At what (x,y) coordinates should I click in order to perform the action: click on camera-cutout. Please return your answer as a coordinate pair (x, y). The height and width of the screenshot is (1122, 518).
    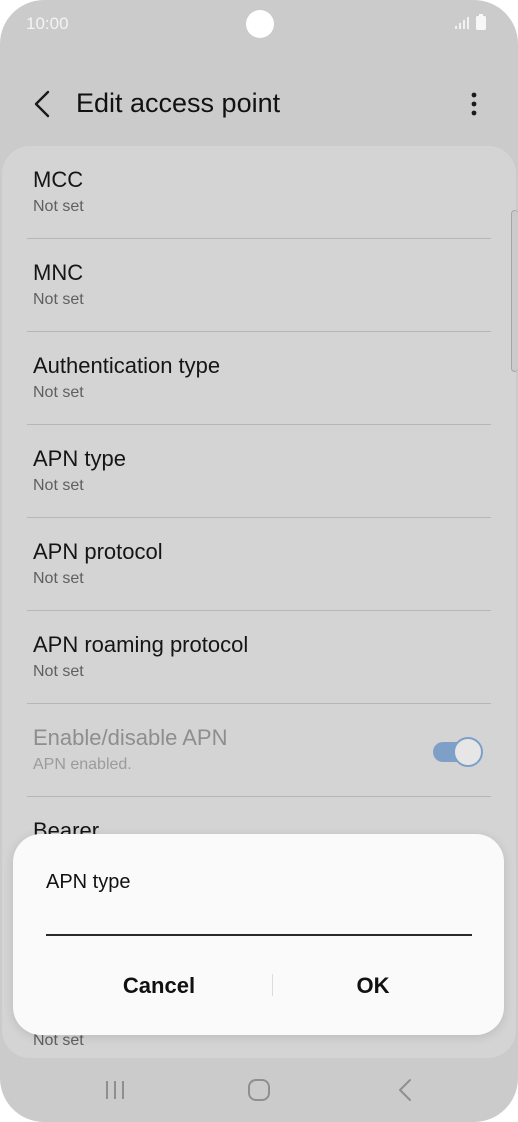
    Looking at the image, I should click on (260, 24).